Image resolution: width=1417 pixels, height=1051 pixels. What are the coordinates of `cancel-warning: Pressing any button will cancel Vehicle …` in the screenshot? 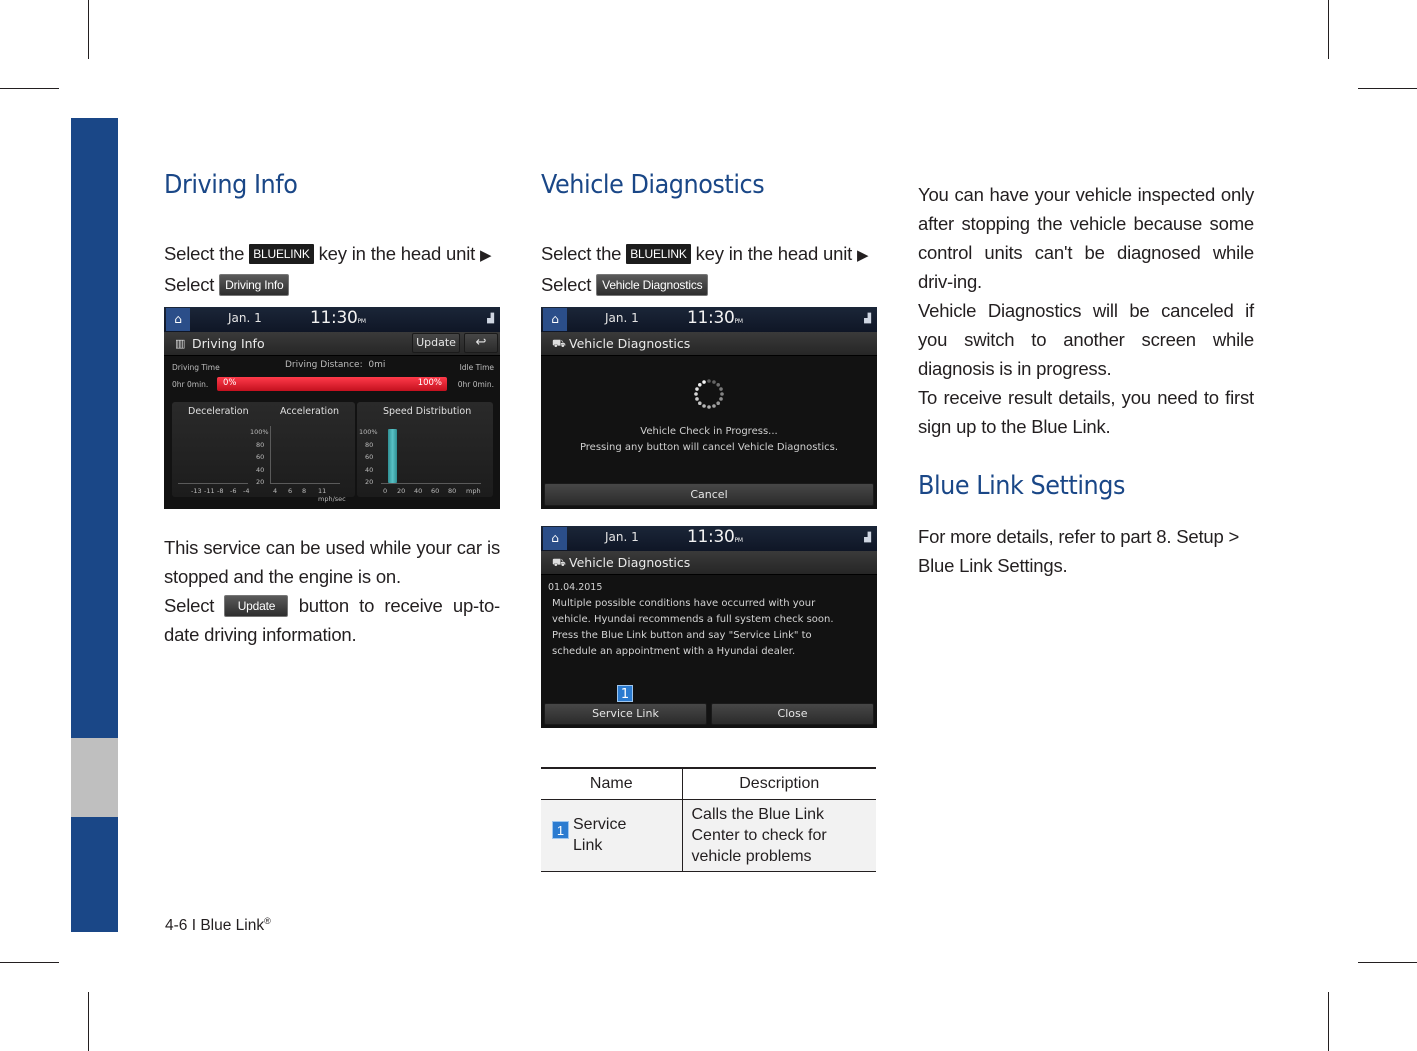 It's located at (709, 447).